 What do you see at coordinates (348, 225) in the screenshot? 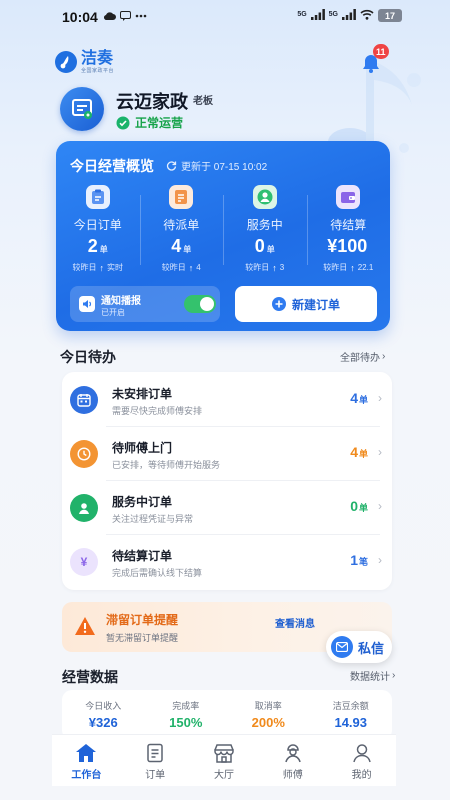
I see `stat-label: 待结算` at bounding box center [348, 225].